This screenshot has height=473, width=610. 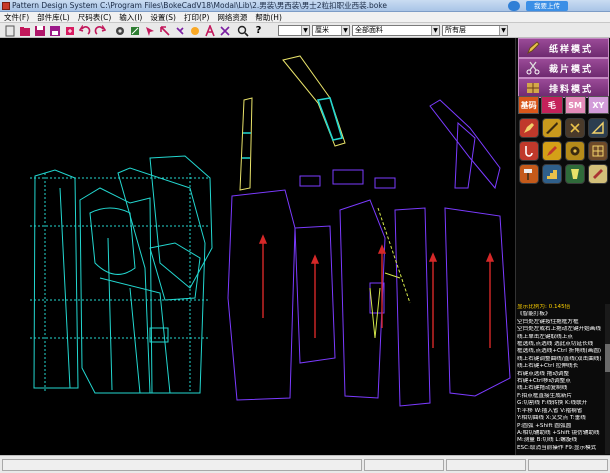 What do you see at coordinates (575, 105) in the screenshot?
I see `tab-sm: SM` at bounding box center [575, 105].